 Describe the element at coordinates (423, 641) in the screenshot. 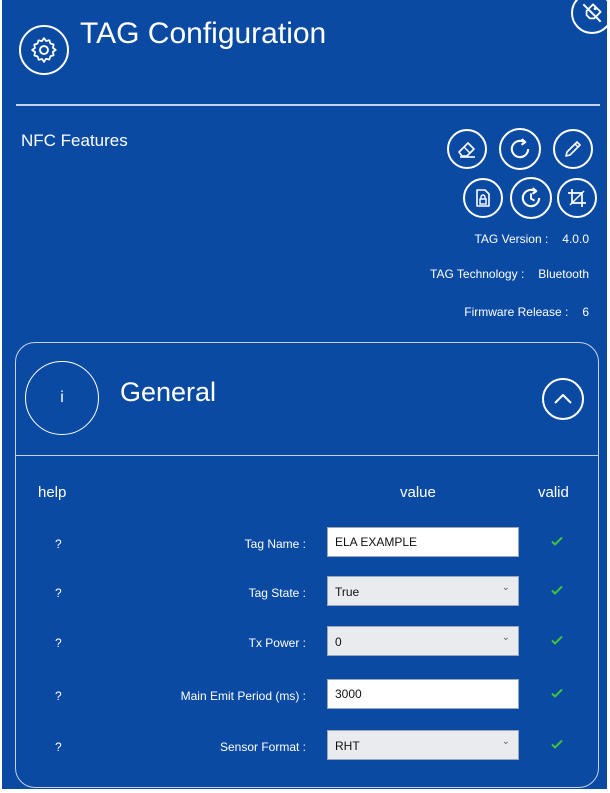

I see `tx-power-select: 0 ⌄` at that location.